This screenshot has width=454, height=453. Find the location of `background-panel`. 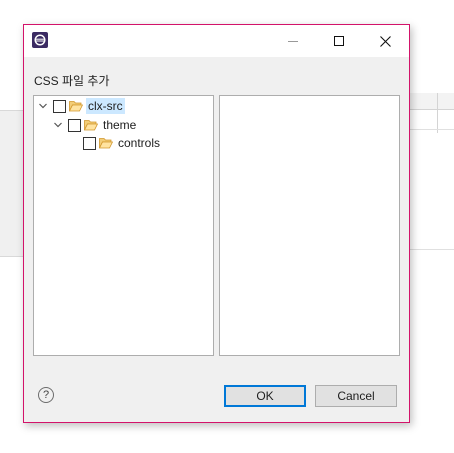

background-panel is located at coordinates (12, 183).